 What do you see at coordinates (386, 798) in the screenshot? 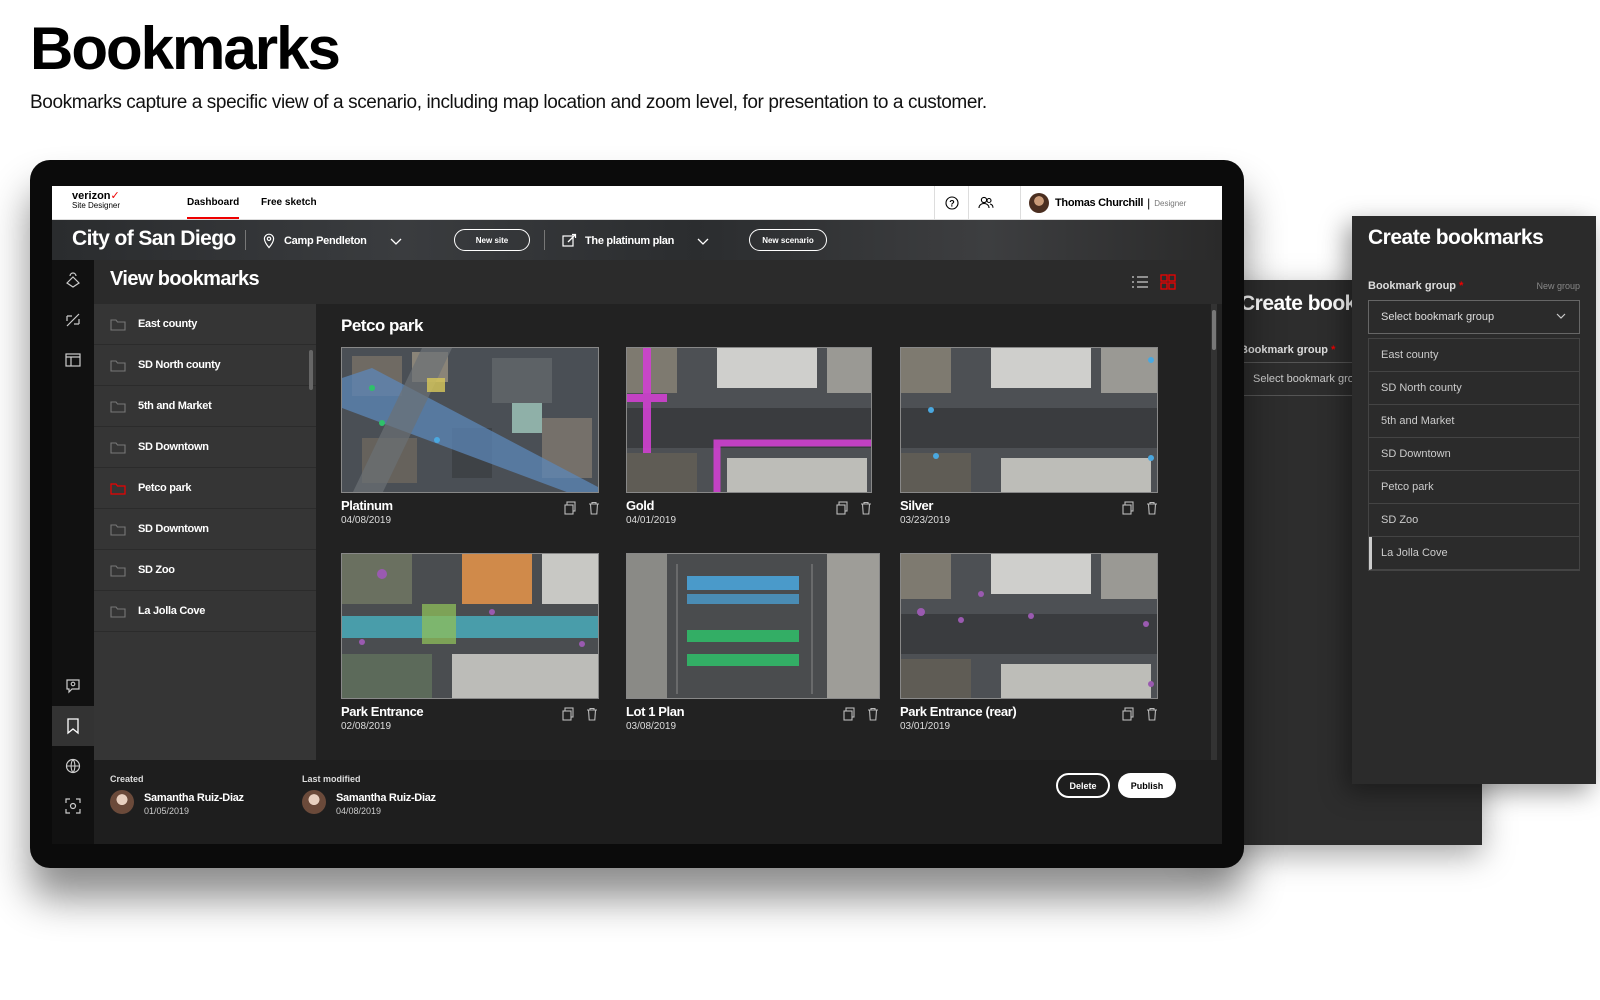
I see `modified-by: Samantha Ruiz-Diaz` at bounding box center [386, 798].